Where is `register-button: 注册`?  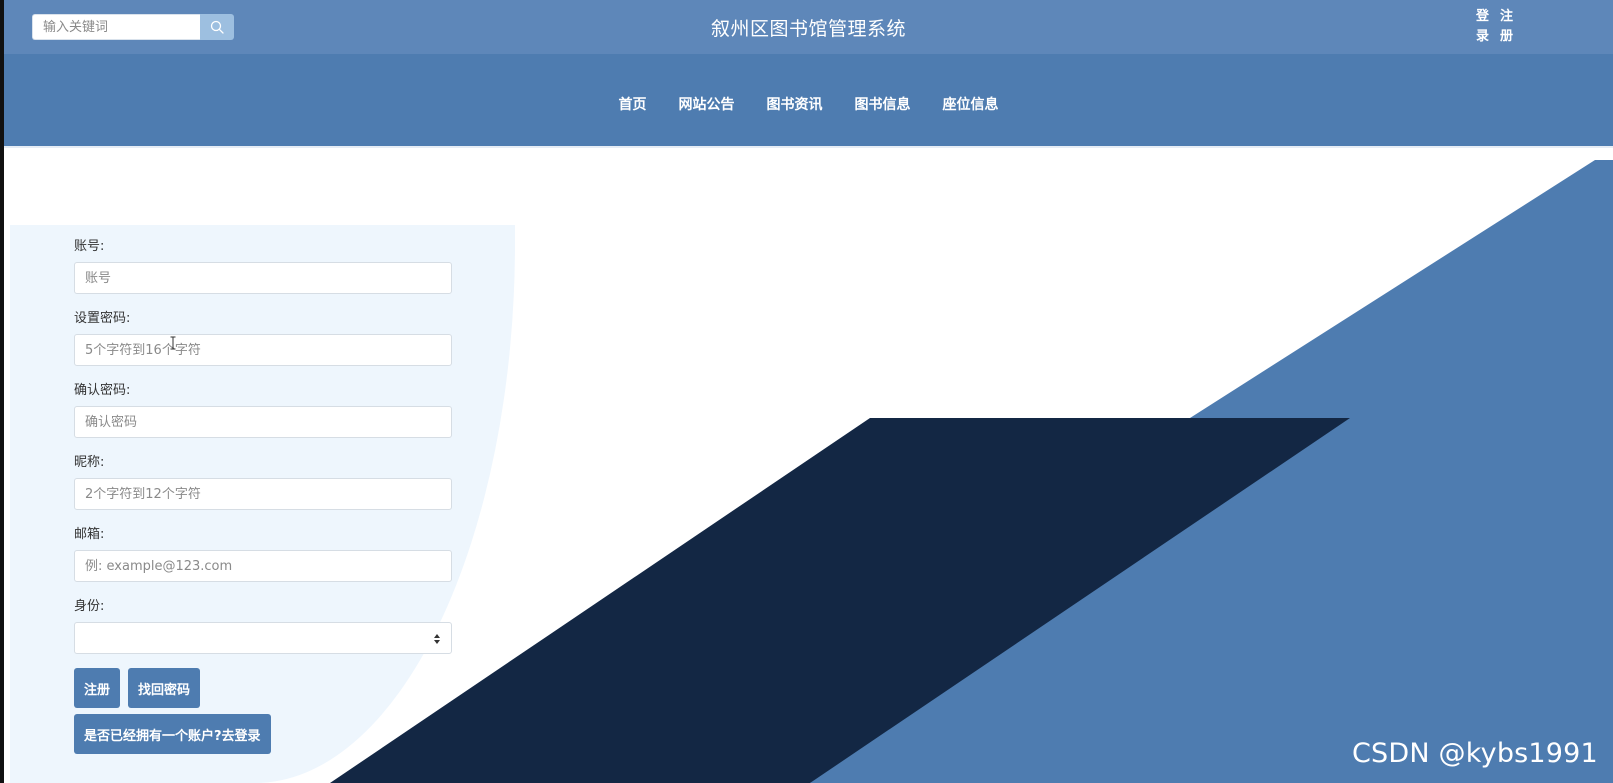
register-button: 注册 is located at coordinates (97, 688).